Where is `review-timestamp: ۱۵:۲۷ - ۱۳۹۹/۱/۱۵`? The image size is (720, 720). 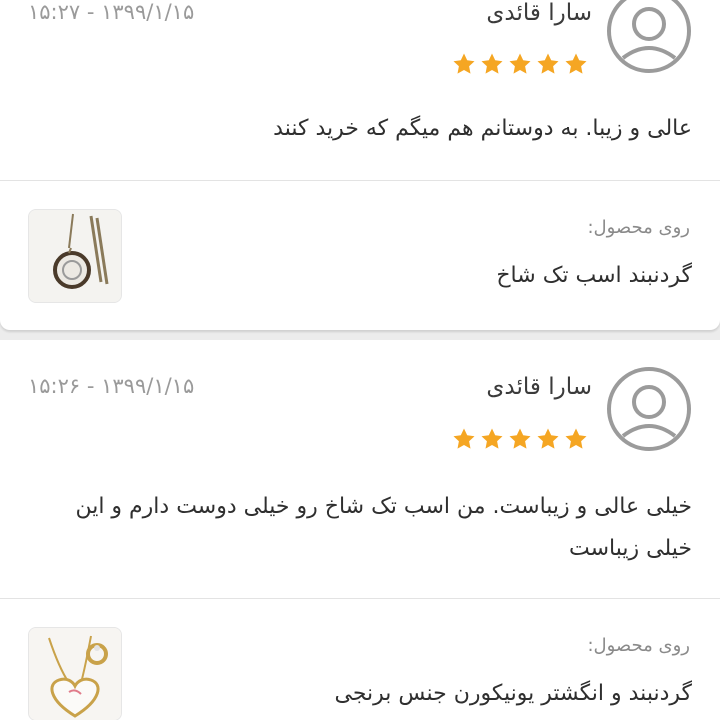
review-timestamp: ۱۵:۲۷ - ۱۳۹۹/۱/۱۵ is located at coordinates (111, 12).